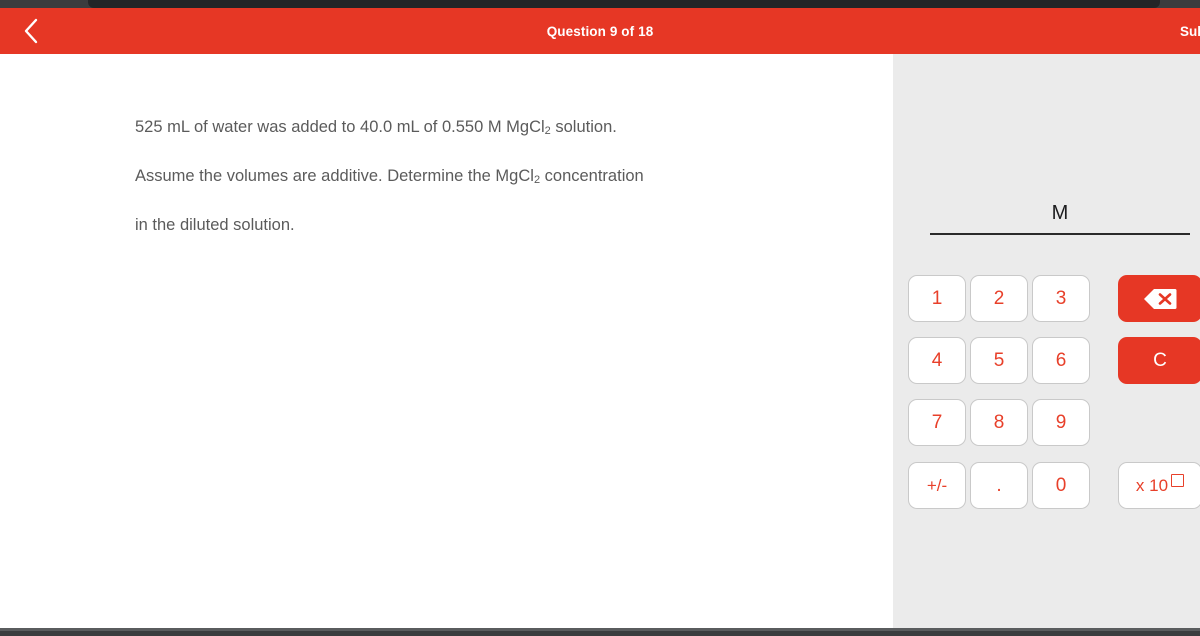 The image size is (1200, 636). I want to click on window-bottom-chrome-highlight, so click(600, 629).